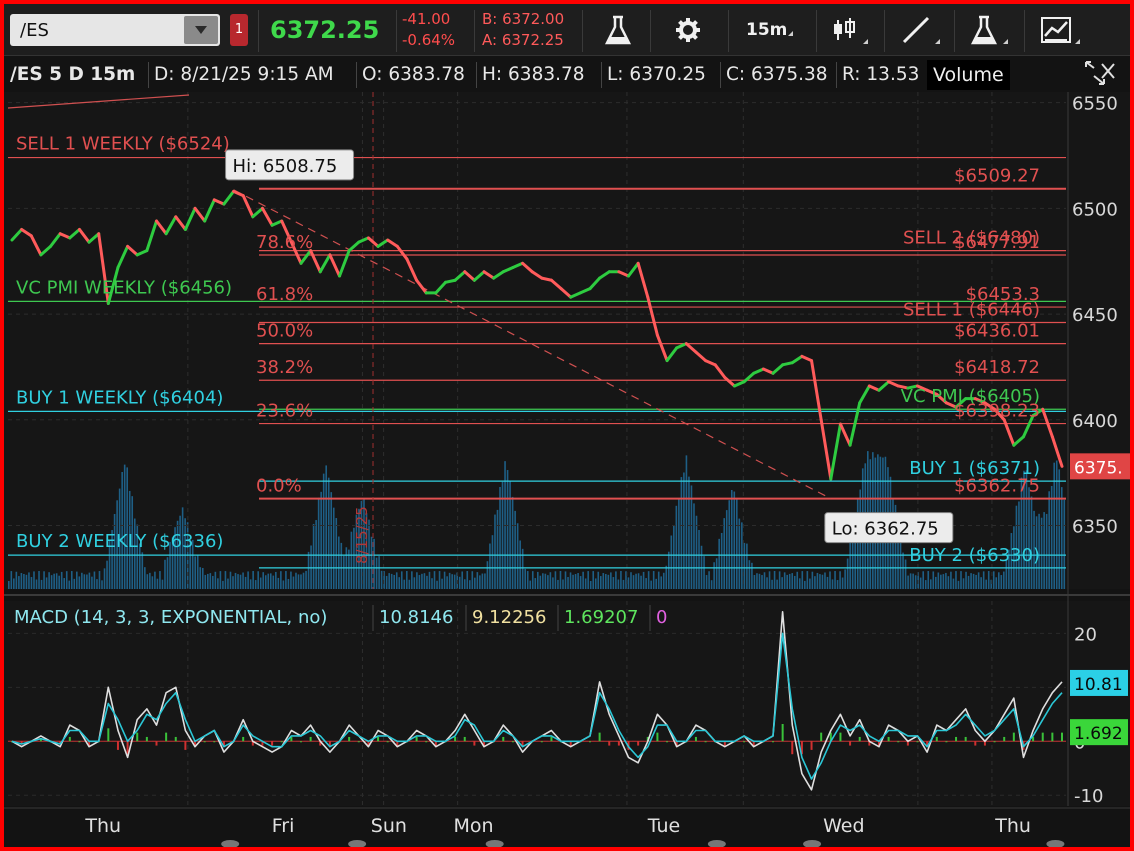 The width and height of the screenshot is (1134, 851). Describe the element at coordinates (284, 331) in the screenshot. I see `fib-level-label: 50.0%` at that location.